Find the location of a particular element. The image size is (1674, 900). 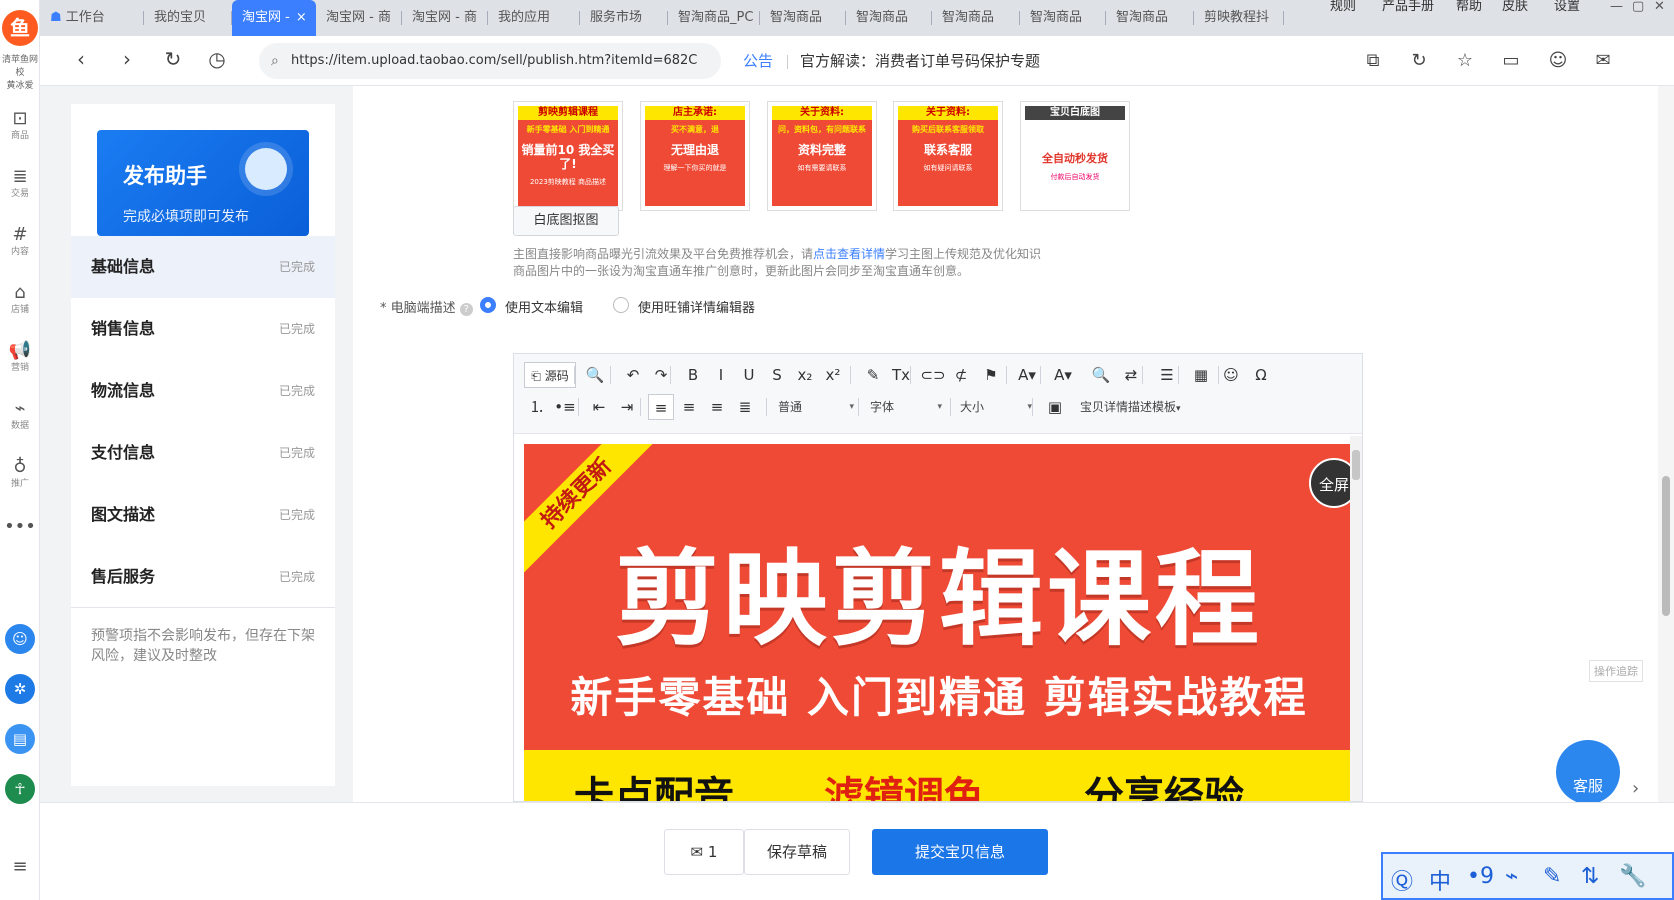

window-control-1: — is located at coordinates (1616, 7).